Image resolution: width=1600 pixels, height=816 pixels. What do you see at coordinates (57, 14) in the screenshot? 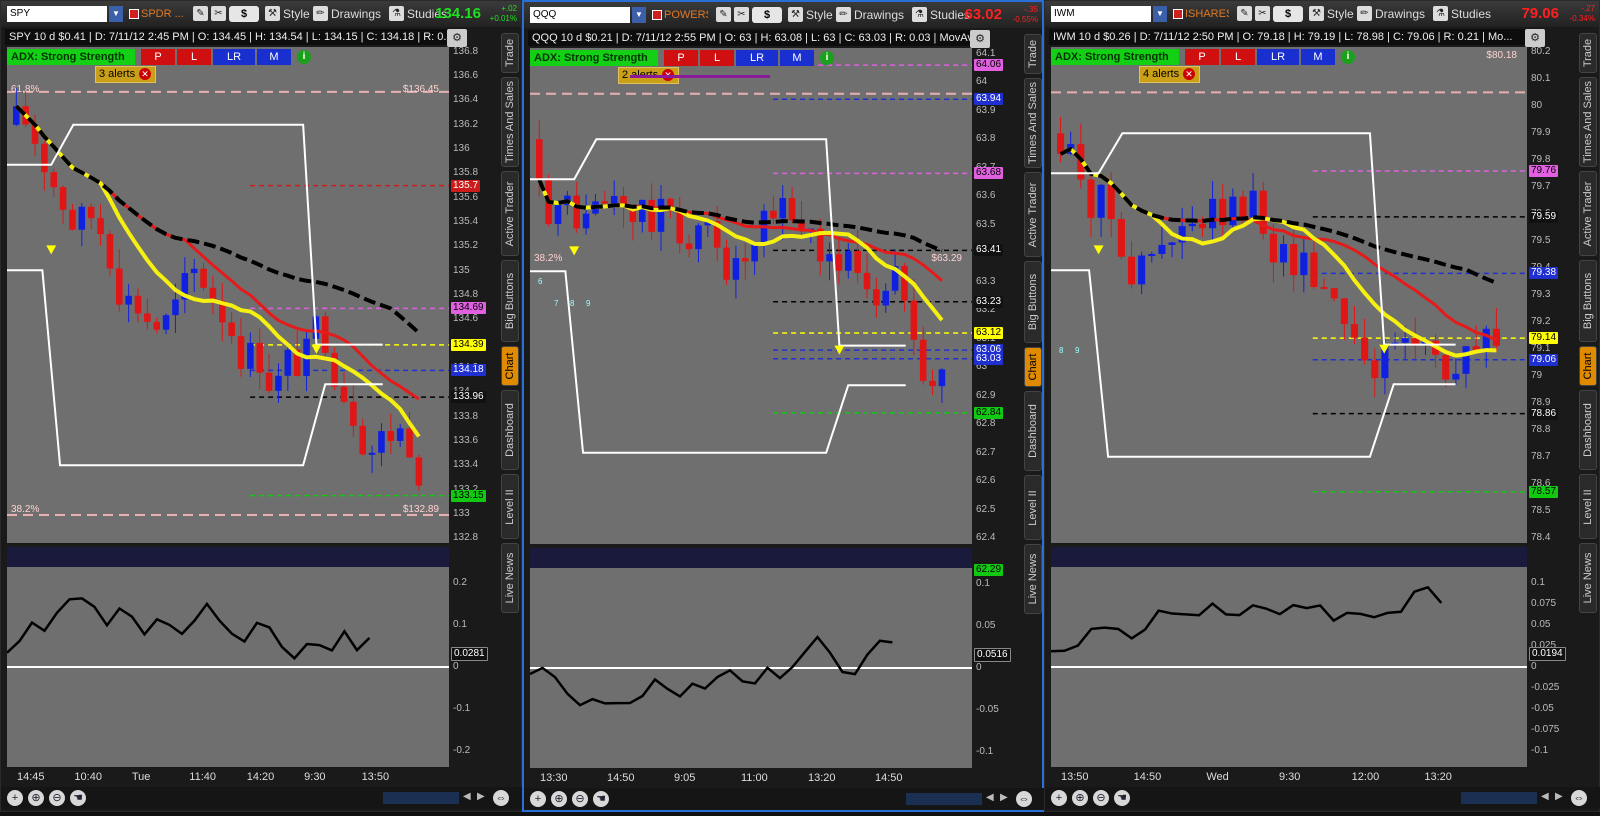
I see `symbol-input: SPY` at bounding box center [57, 14].